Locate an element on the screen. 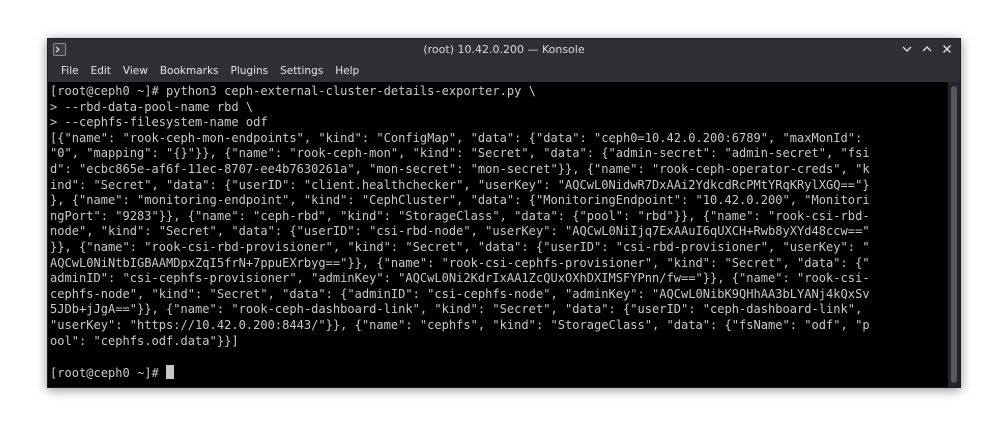 The height and width of the screenshot is (444, 1008). maximize-button is located at coordinates (927, 49).